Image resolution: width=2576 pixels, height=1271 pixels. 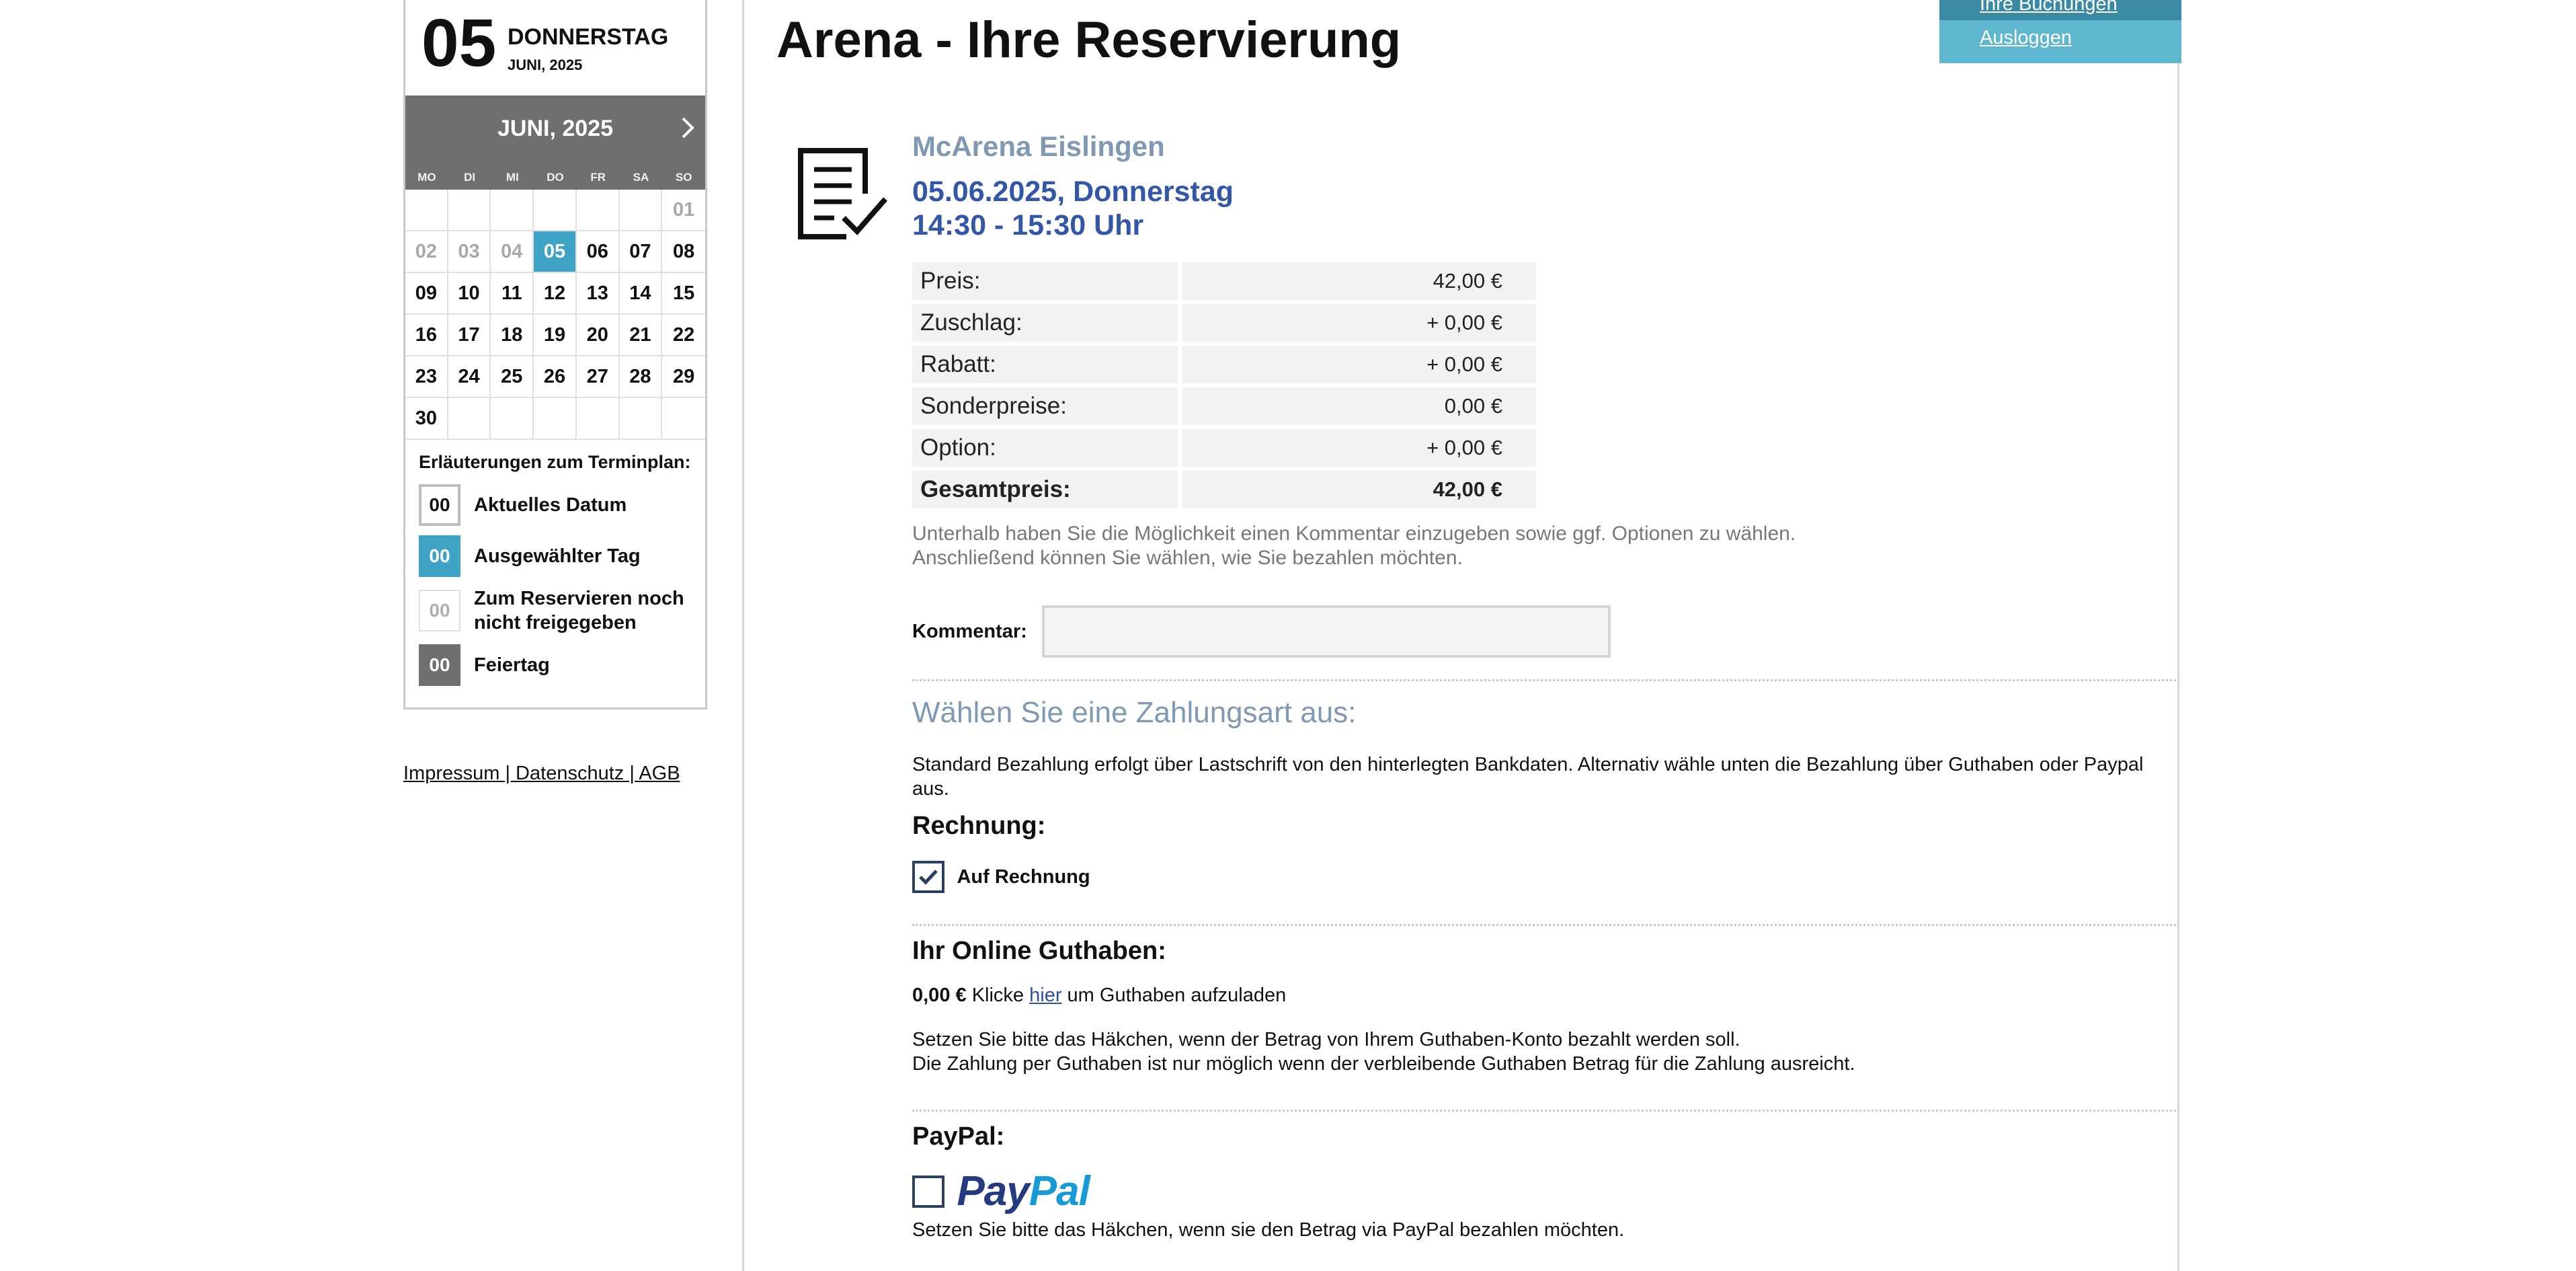 What do you see at coordinates (1089, 40) in the screenshot?
I see `page-title: Arena - Ihre Reservierung` at bounding box center [1089, 40].